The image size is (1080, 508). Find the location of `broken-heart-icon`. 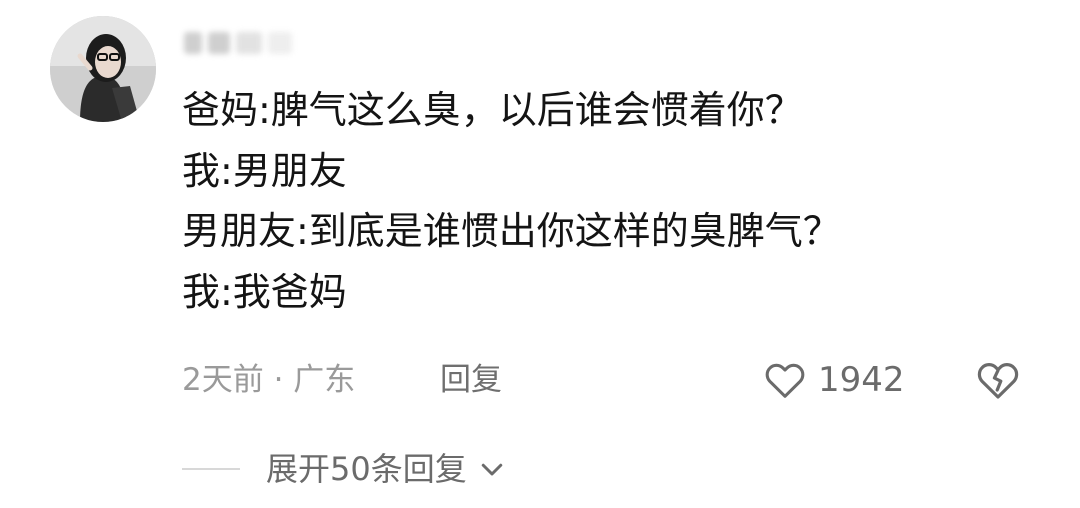

broken-heart-icon is located at coordinates (998, 381).